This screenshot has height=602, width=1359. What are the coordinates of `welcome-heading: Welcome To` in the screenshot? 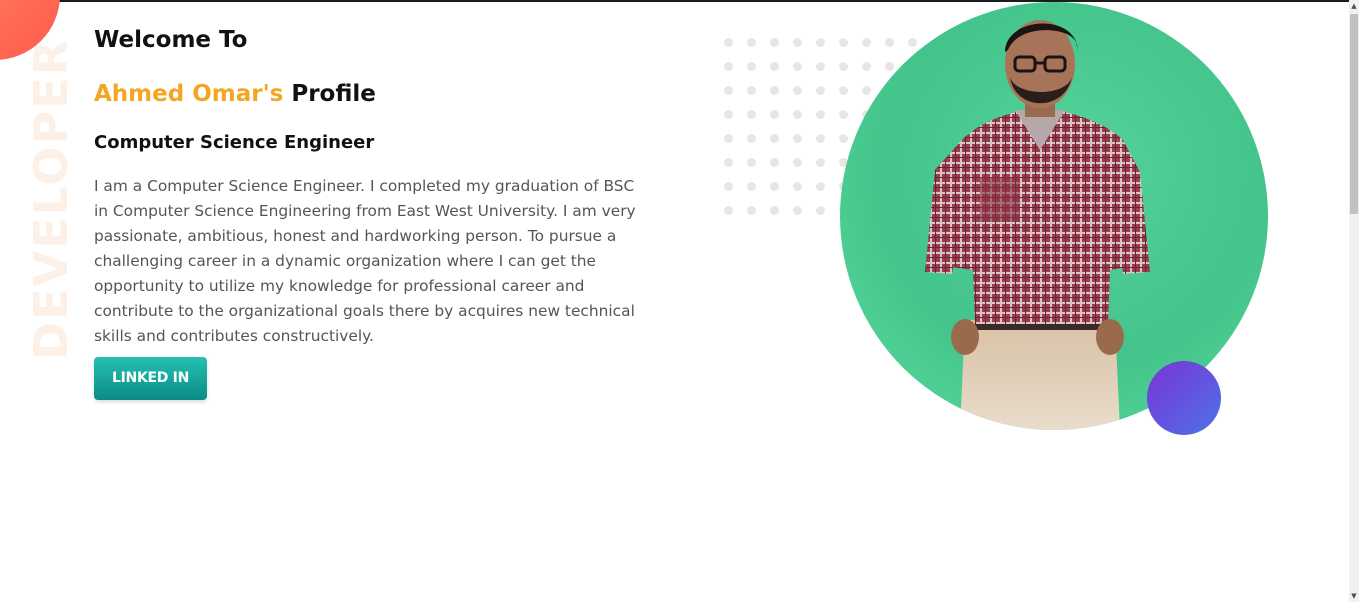 It's located at (171, 40).